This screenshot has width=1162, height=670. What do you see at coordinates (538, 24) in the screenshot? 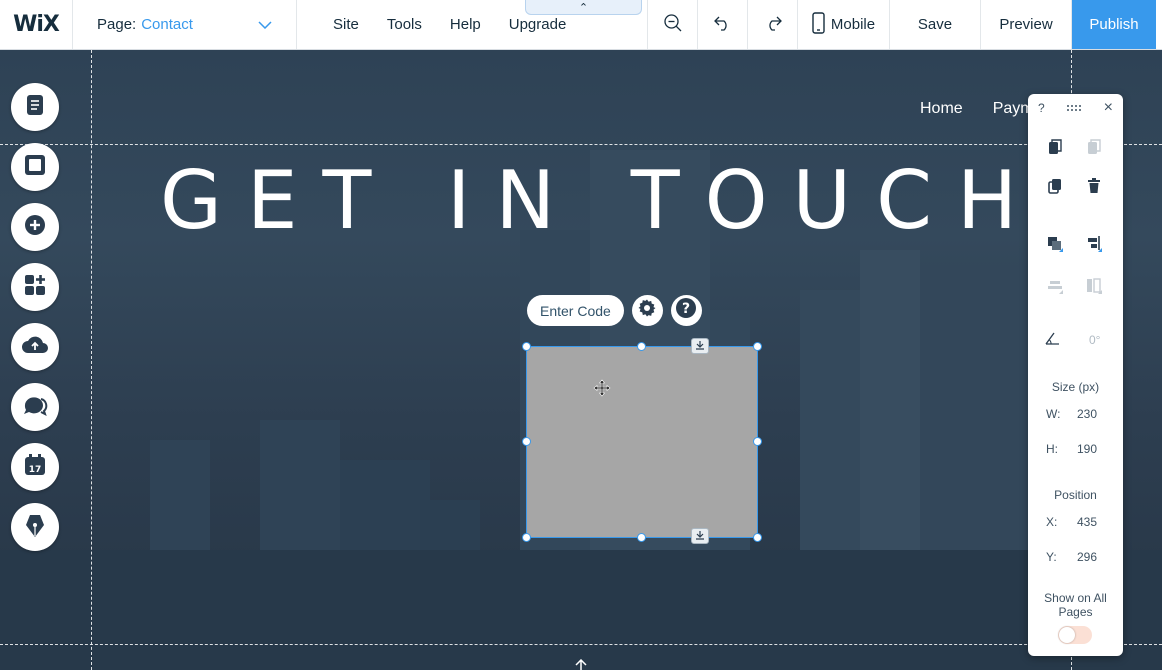
I see `menu-upgrade: Upgrade` at bounding box center [538, 24].